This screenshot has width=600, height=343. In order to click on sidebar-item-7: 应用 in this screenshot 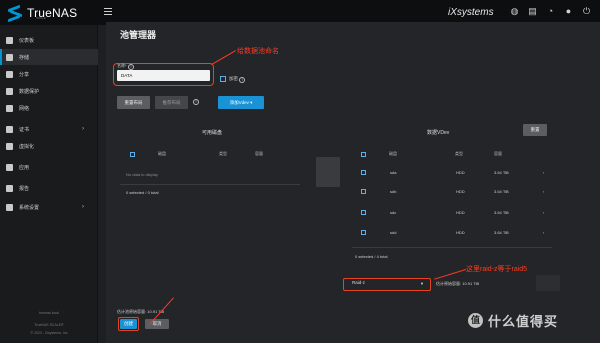, I will do `click(49, 167)`.